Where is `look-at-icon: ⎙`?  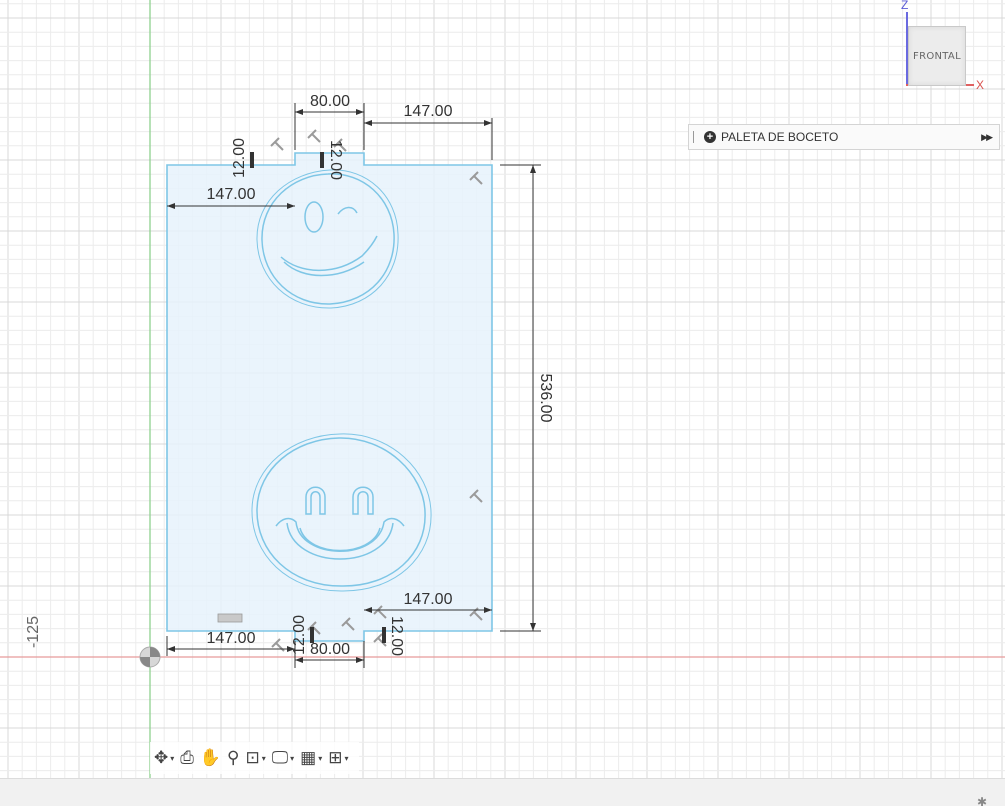
look-at-icon: ⎙ is located at coordinates (187, 758).